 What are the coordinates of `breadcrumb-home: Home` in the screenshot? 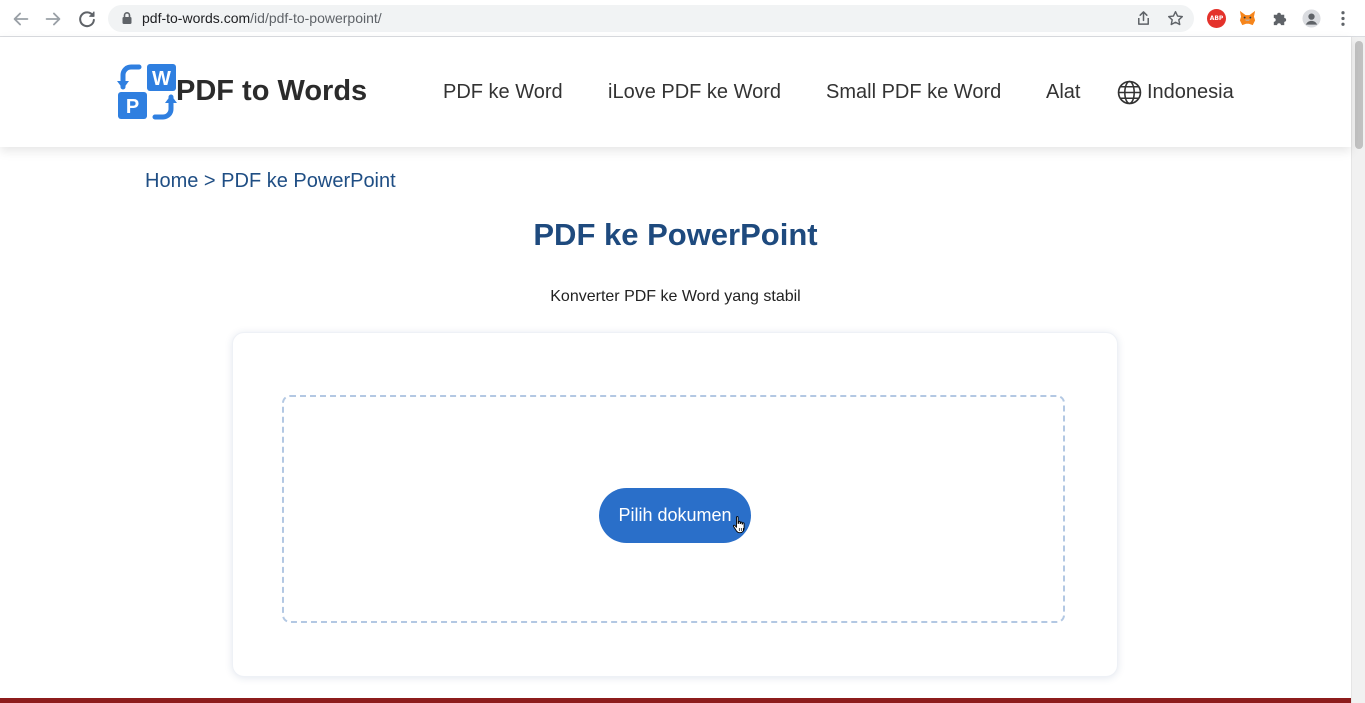 It's located at (171, 181).